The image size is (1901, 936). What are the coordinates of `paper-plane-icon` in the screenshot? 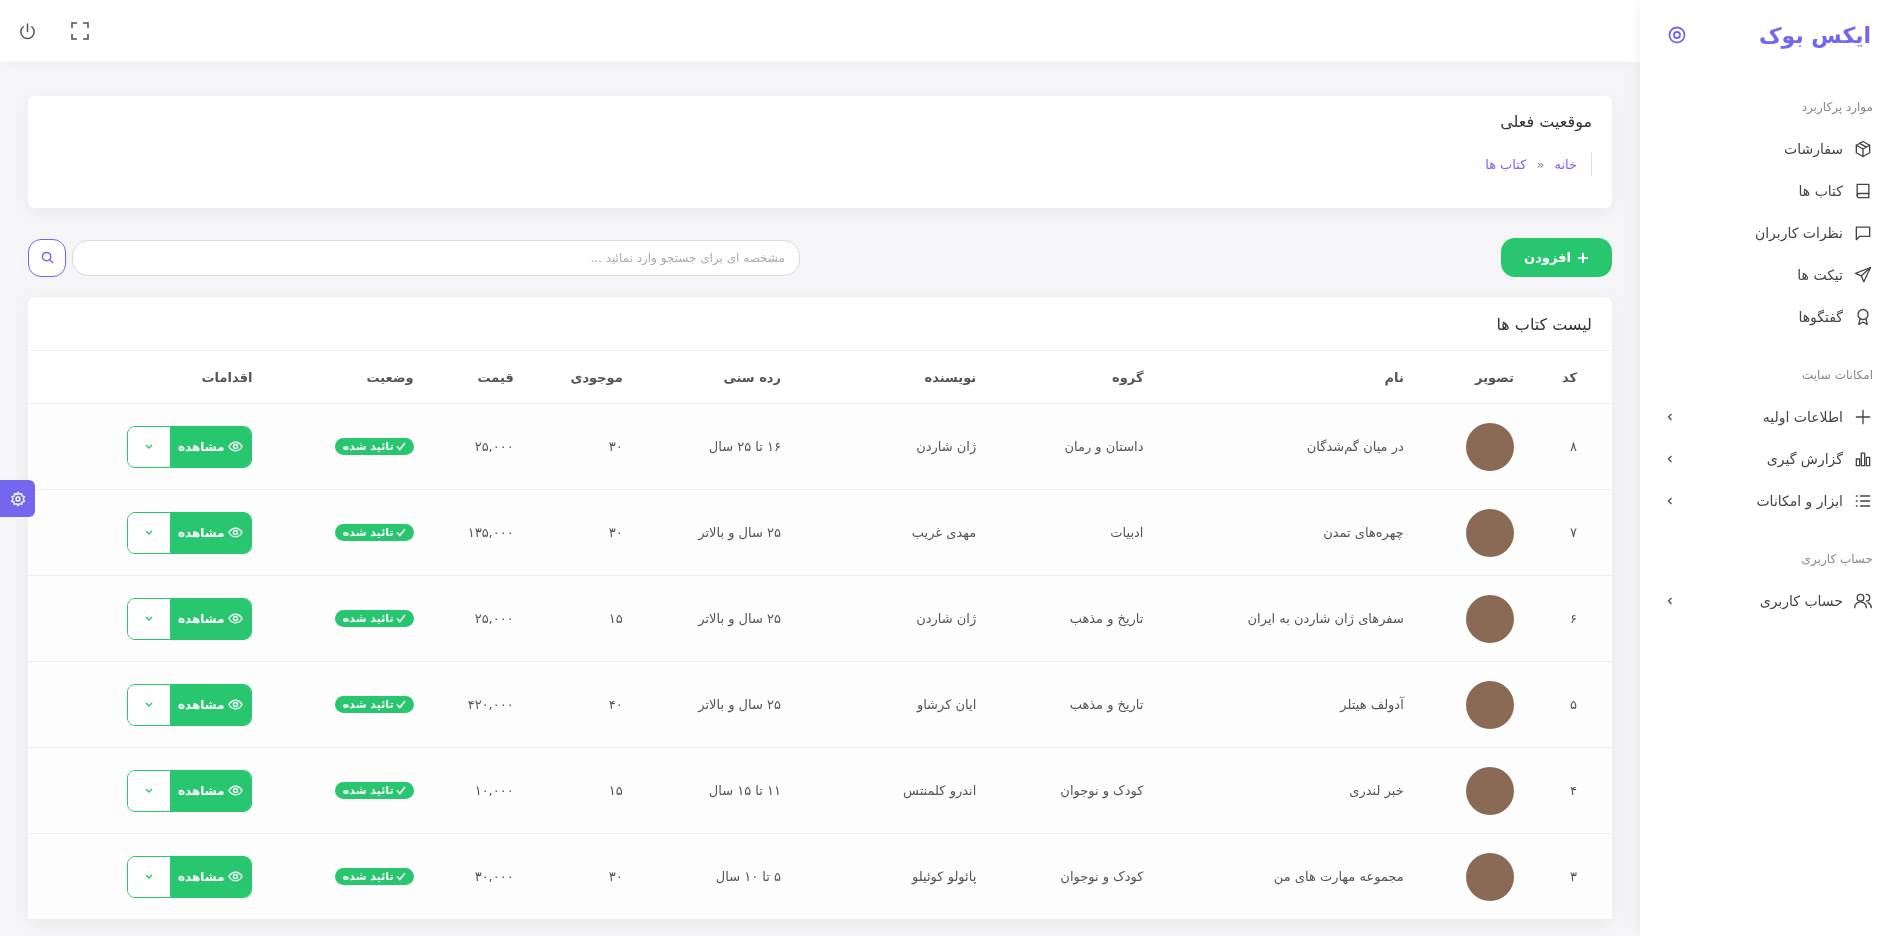 It's located at (1863, 275).